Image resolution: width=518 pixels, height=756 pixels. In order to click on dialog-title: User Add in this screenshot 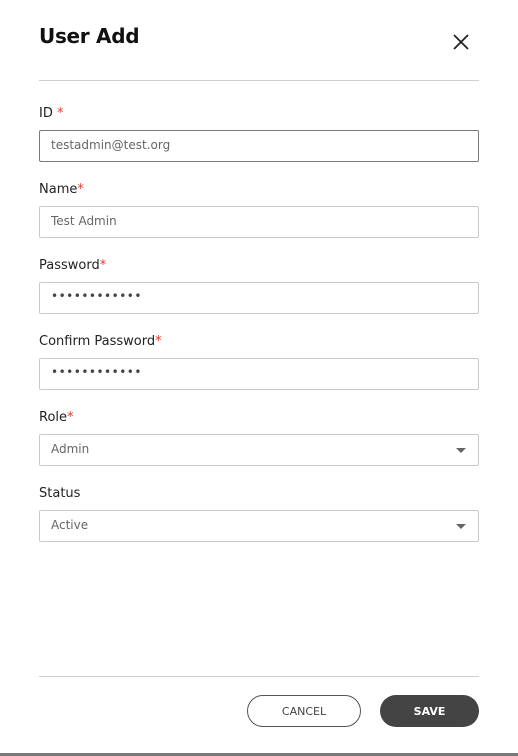, I will do `click(89, 36)`.